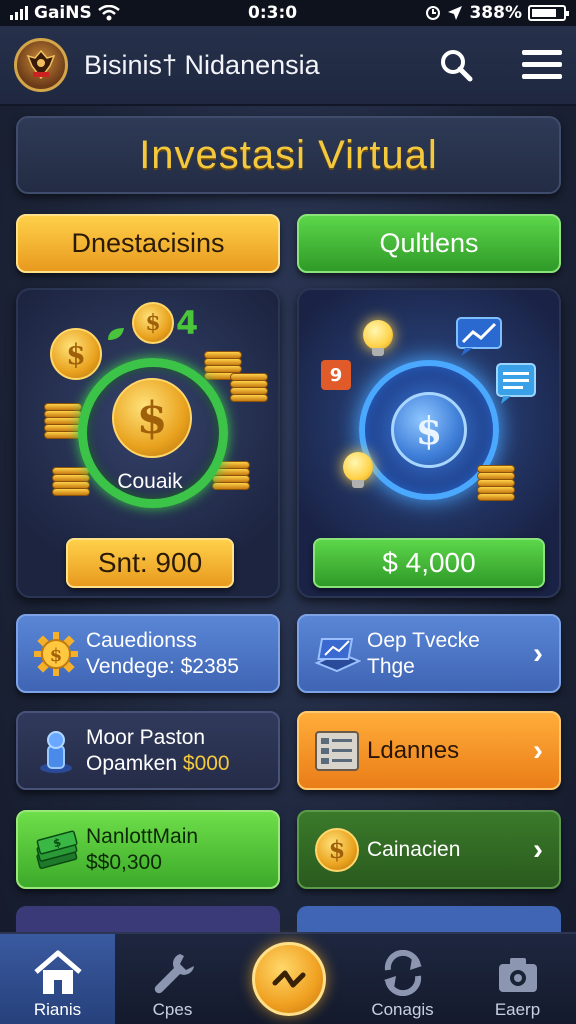 This screenshot has height=1024, width=576. I want to click on app-header: Bisinis† Nidanensia, so click(288, 66).